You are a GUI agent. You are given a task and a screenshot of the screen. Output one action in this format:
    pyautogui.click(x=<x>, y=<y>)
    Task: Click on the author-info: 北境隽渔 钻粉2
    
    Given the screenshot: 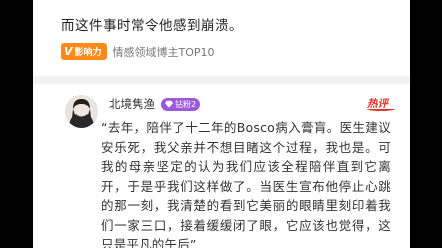 What is the action you would take?
    pyautogui.click(x=155, y=104)
    